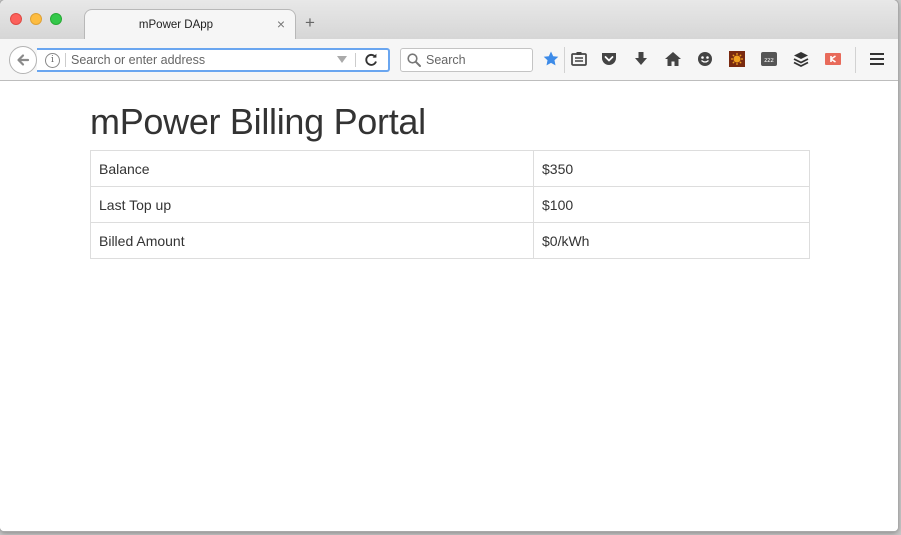  What do you see at coordinates (705, 59) in the screenshot?
I see `emoji-icon` at bounding box center [705, 59].